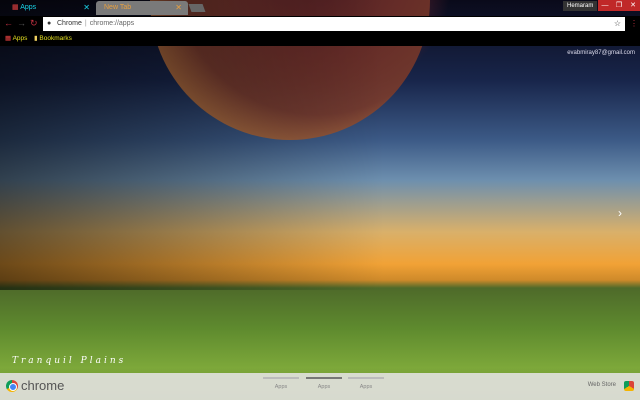  I want to click on web-store-link: Web Store, so click(602, 385).